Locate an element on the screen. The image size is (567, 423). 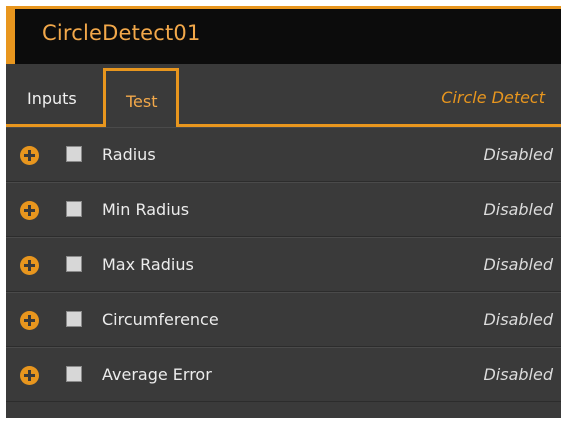
tab-test: Test is located at coordinates (141, 97).